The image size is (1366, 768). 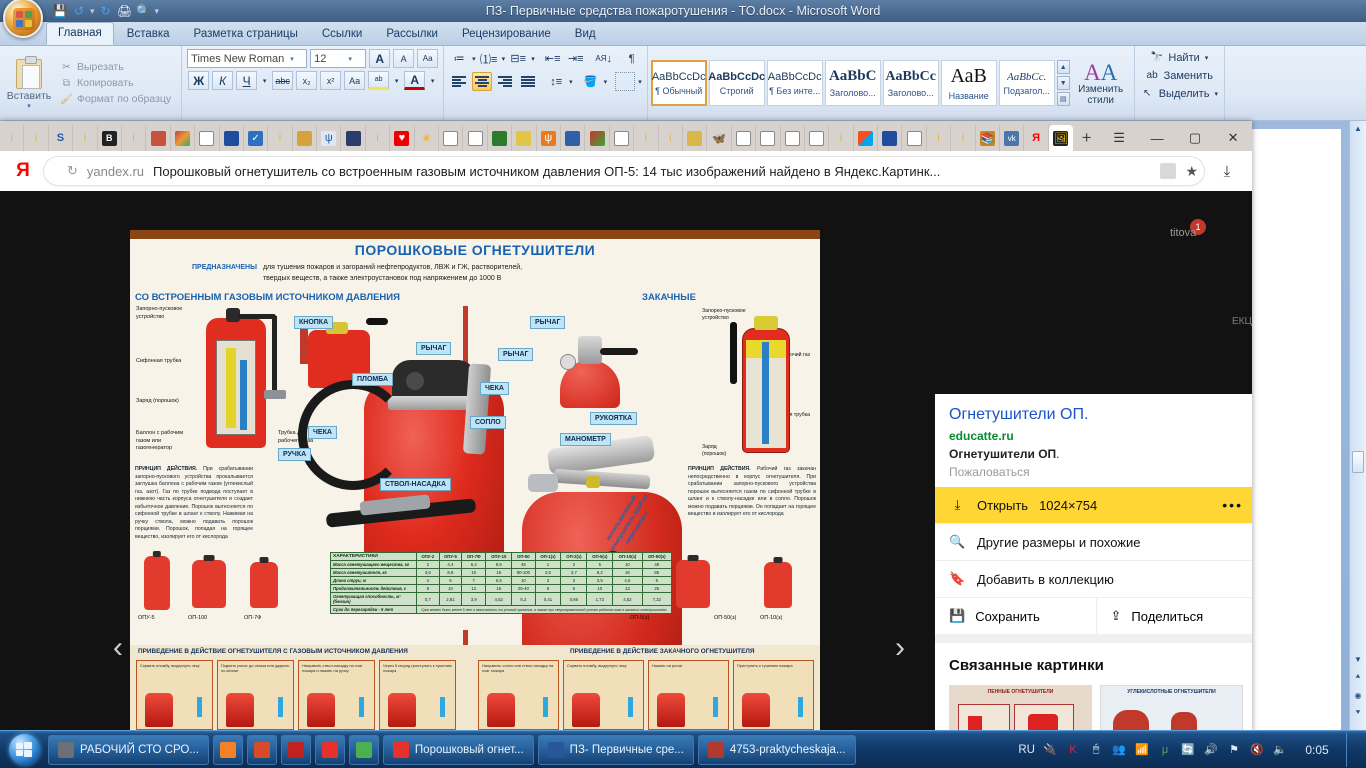 I want to click on redo-icon: ↻, so click(x=106, y=11).